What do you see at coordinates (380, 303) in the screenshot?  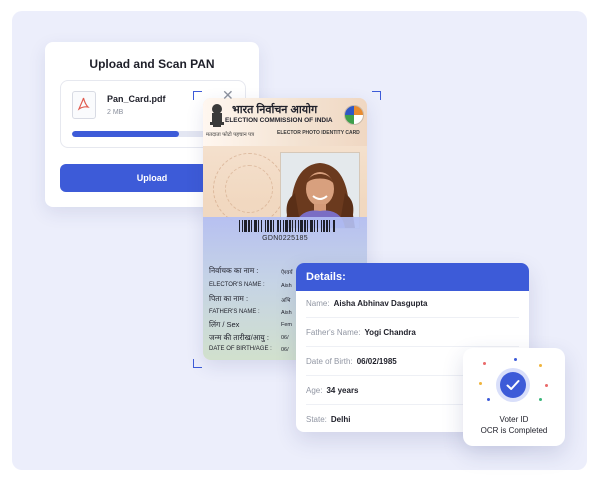 I see `detail-value: Aisha Abhinav Dasgupta` at bounding box center [380, 303].